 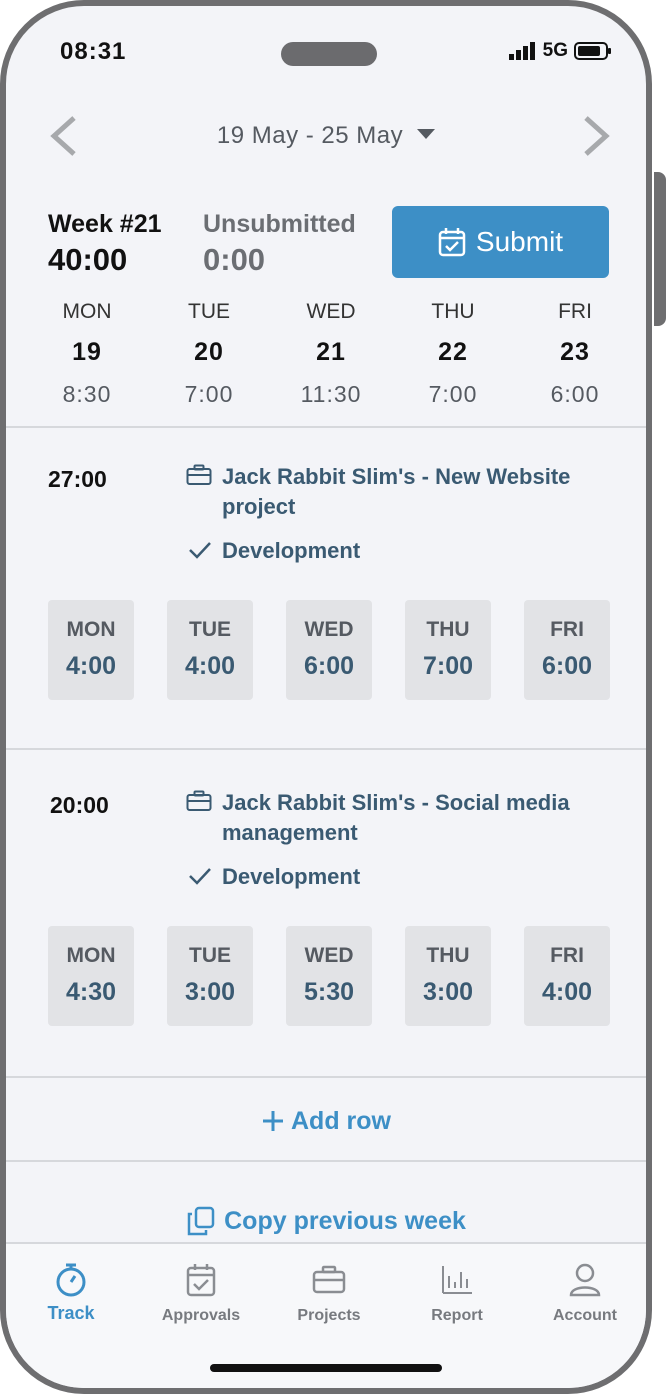 I want to click on day-hours: 6:00, so click(x=575, y=394).